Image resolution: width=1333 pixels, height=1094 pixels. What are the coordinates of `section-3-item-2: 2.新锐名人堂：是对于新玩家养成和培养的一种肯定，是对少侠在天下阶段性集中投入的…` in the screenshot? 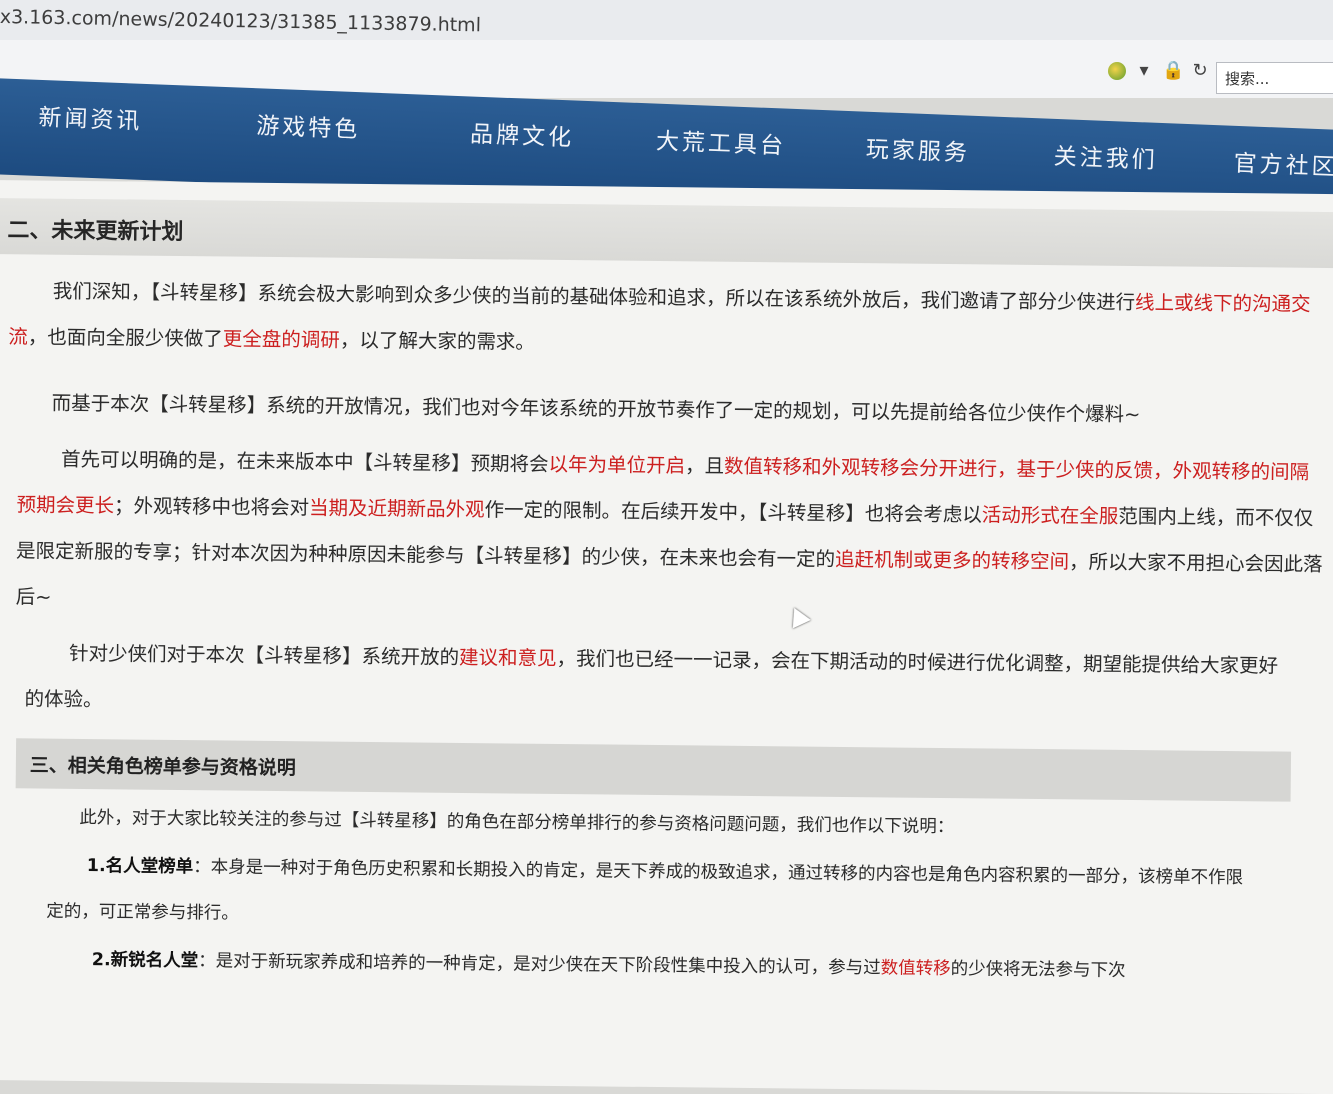 It's located at (608, 965).